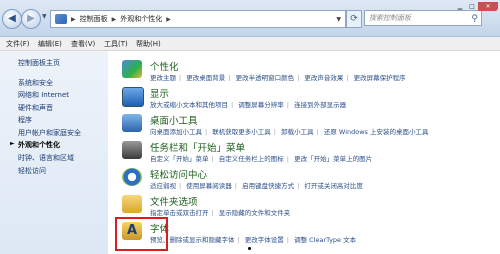 The image size is (500, 254). I want to click on link-uninstall-gadget: 卸载小工具, so click(297, 132).